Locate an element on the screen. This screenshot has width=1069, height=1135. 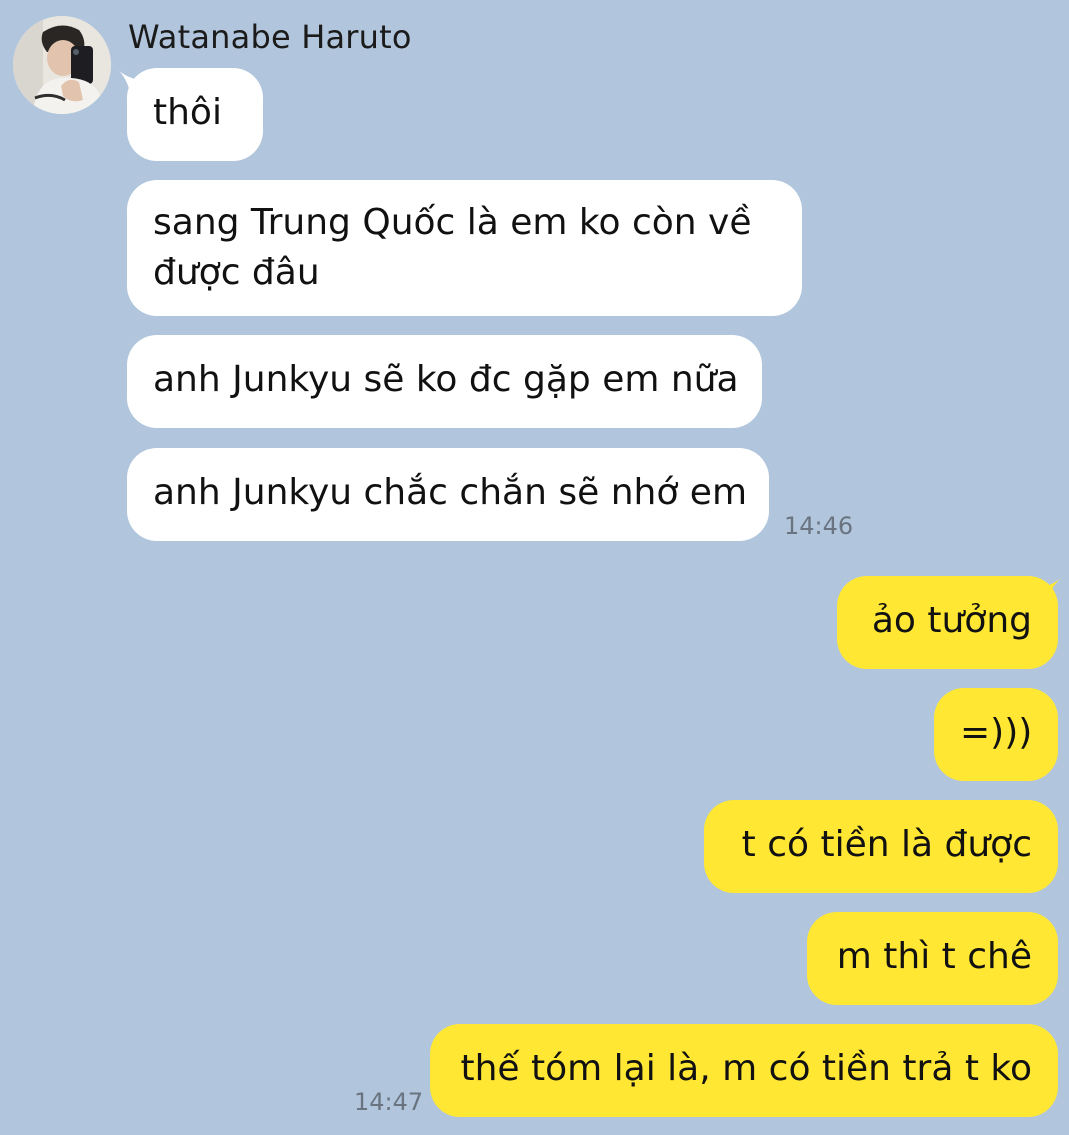
message-text: thôi is located at coordinates (187, 112).